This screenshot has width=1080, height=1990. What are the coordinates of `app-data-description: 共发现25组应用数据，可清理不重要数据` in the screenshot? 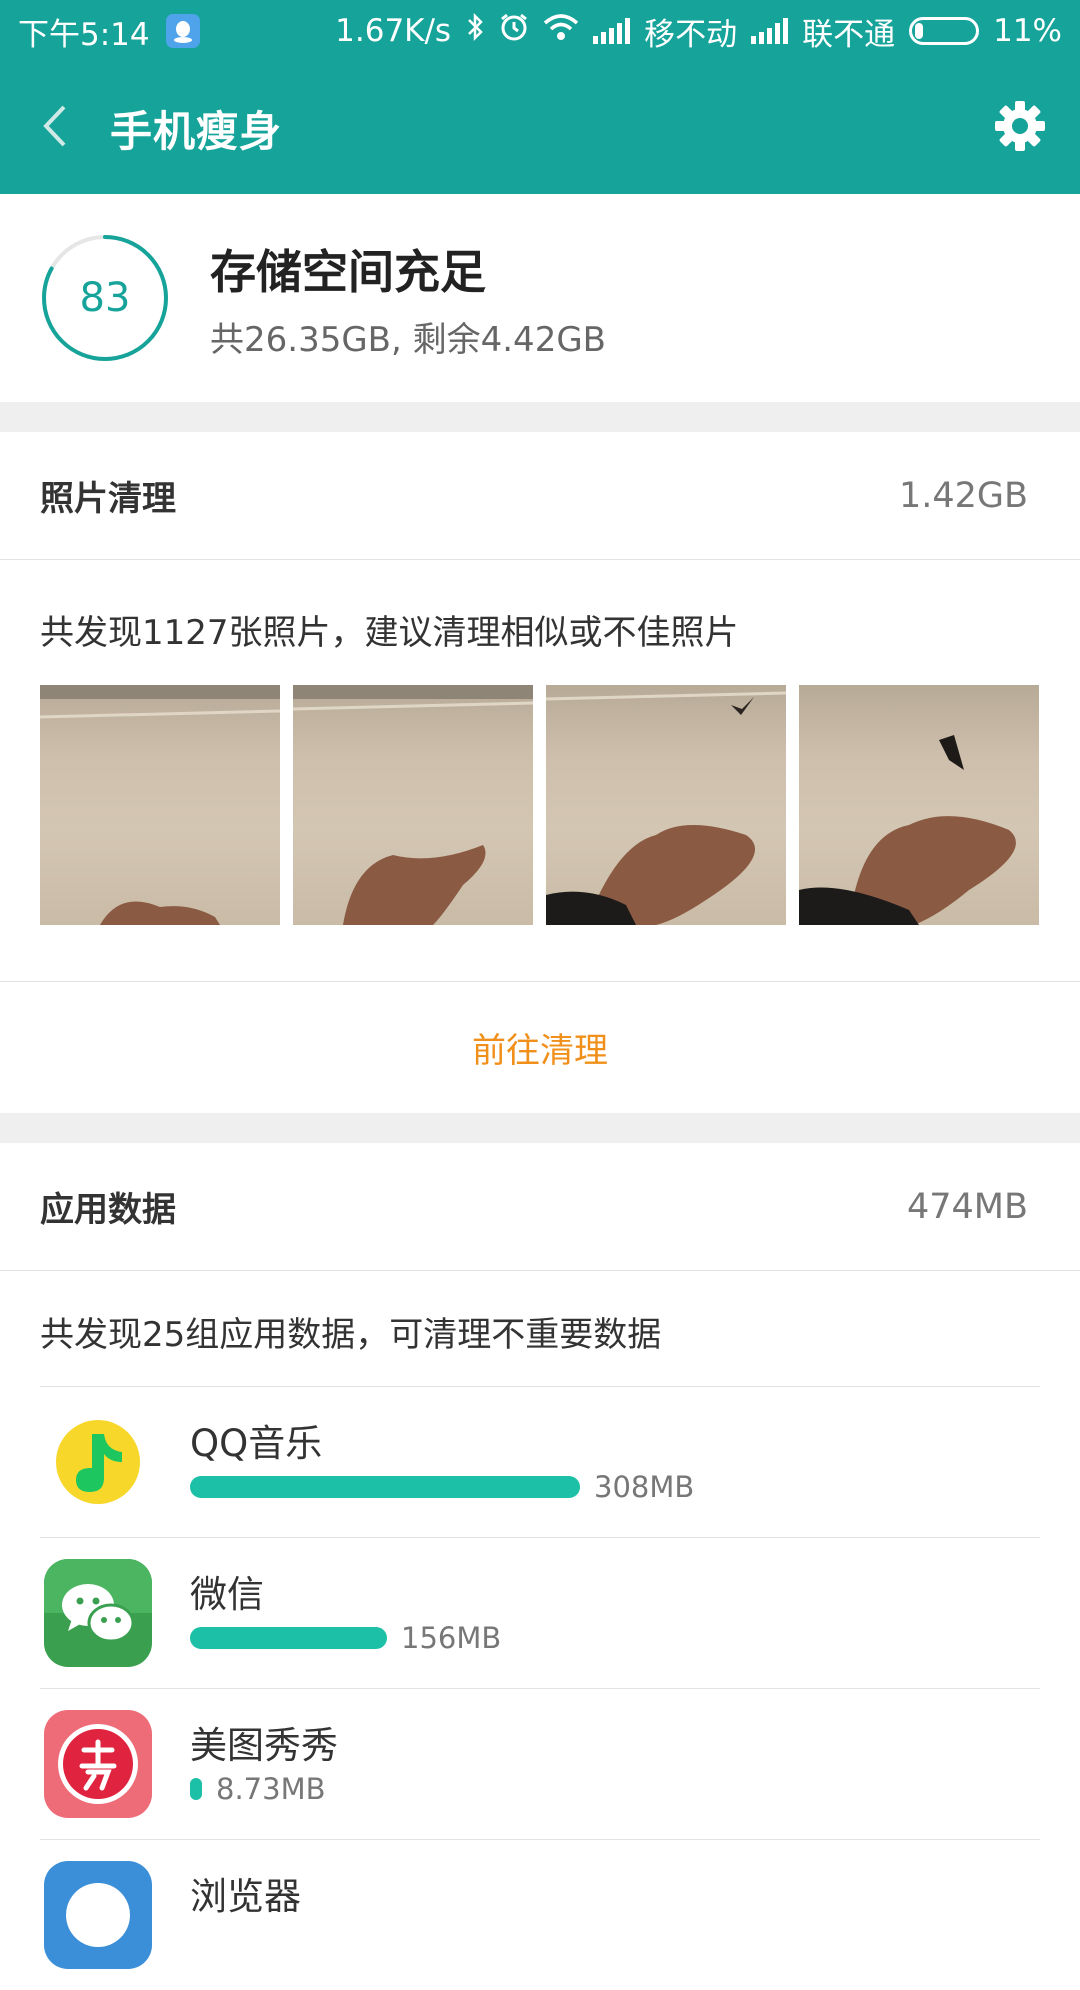 It's located at (351, 1335).